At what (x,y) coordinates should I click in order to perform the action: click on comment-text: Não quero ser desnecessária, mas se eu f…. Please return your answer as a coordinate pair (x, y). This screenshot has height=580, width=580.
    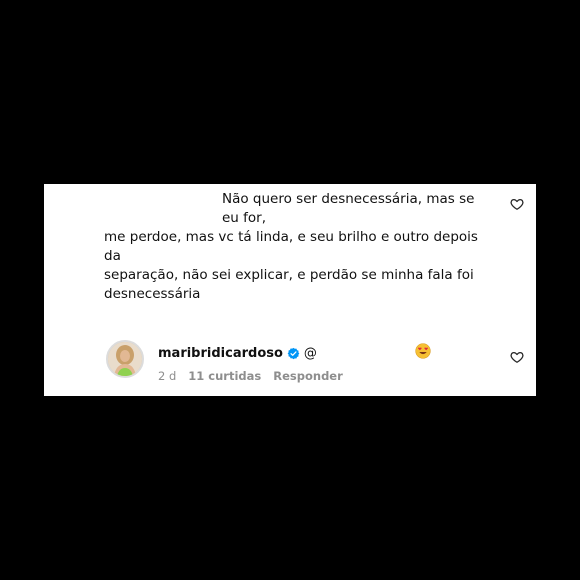
    Looking at the image, I should click on (299, 247).